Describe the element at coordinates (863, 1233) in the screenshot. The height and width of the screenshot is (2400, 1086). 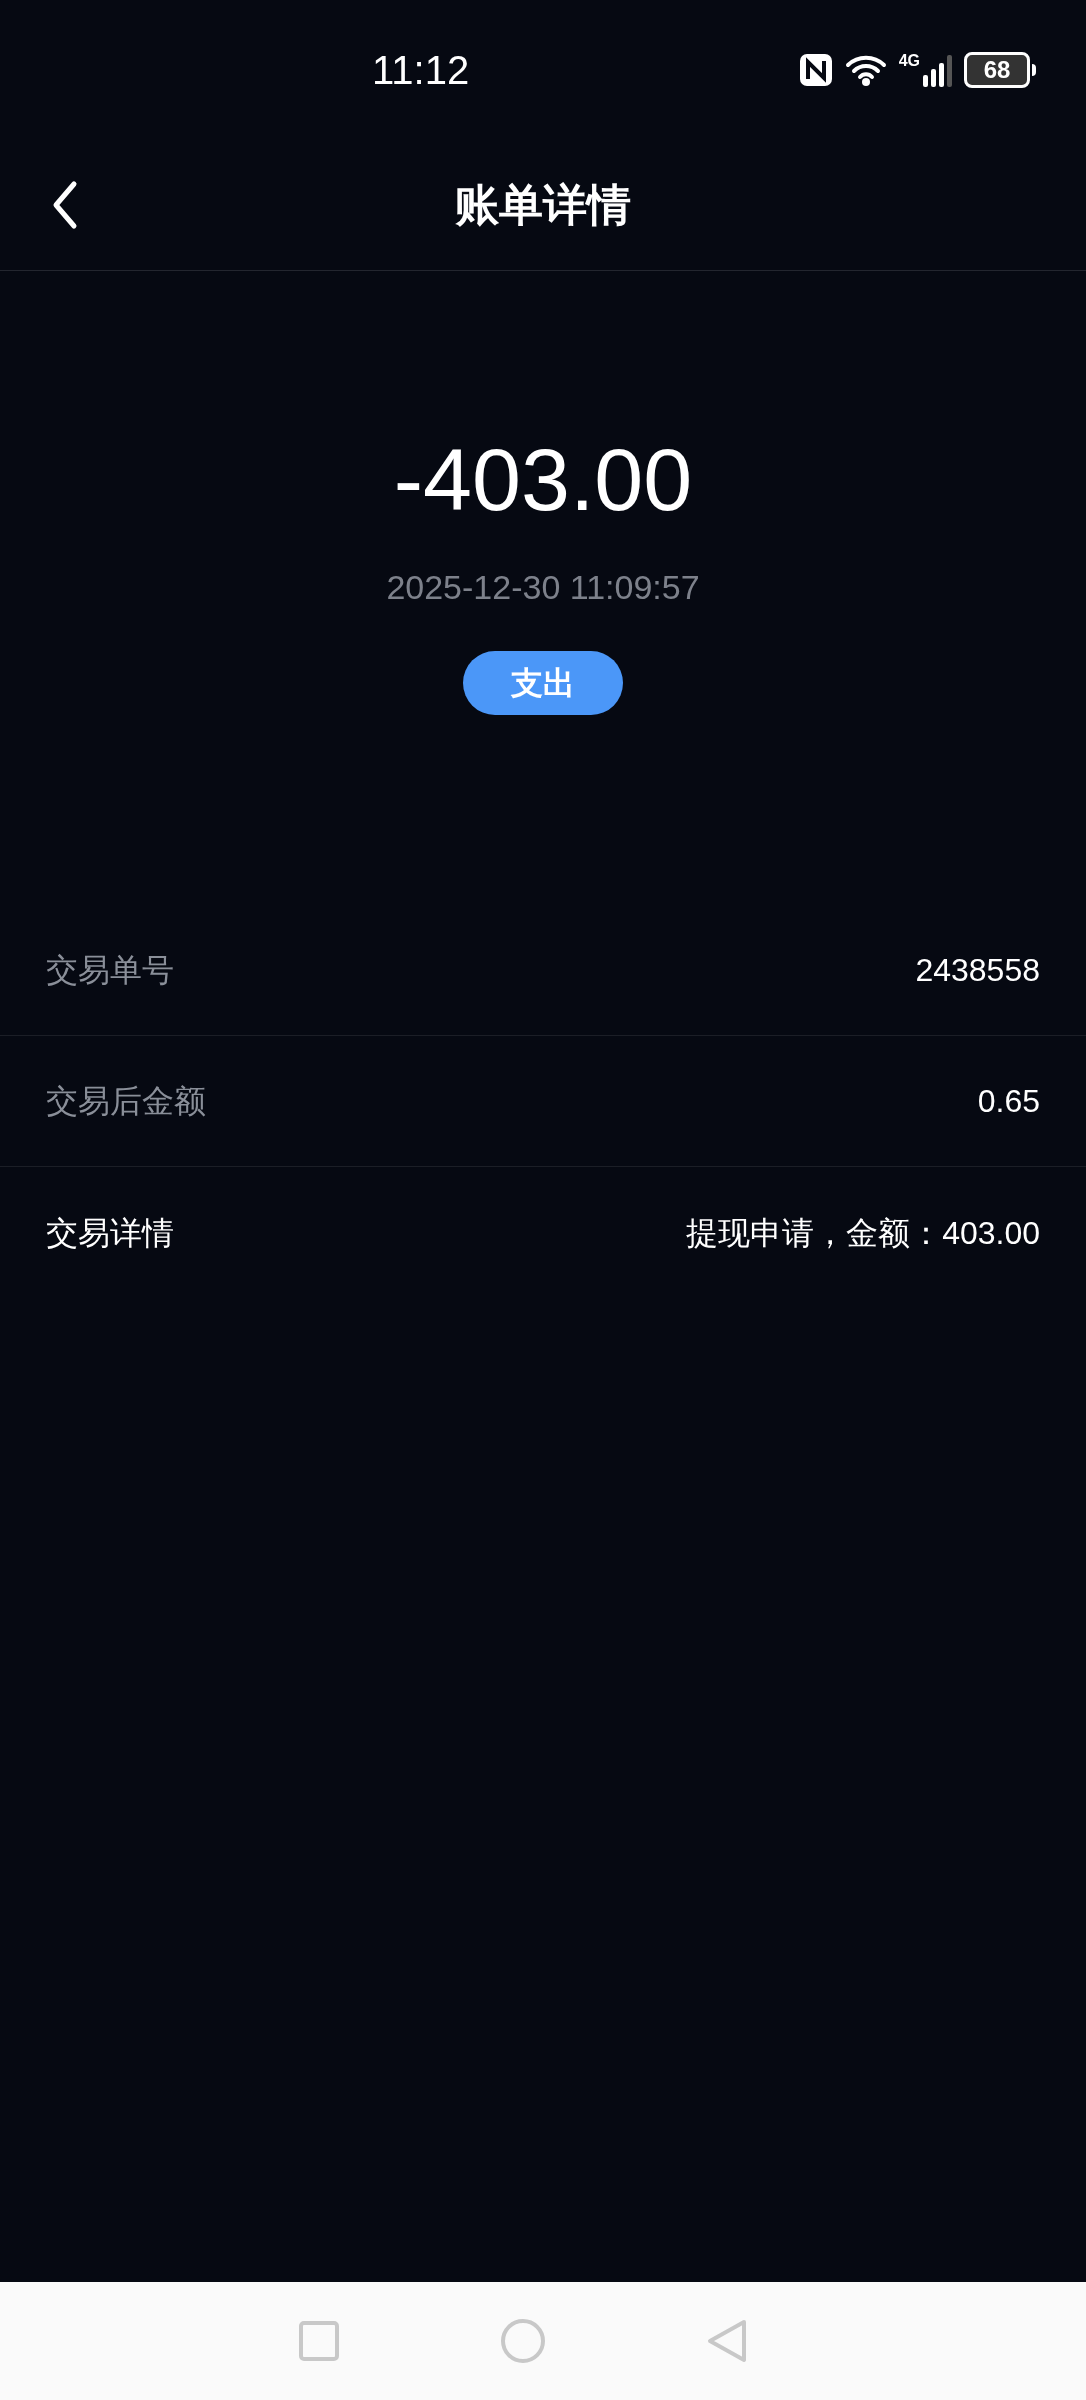
I see `row-value: 提现申请，金额：403.00` at that location.